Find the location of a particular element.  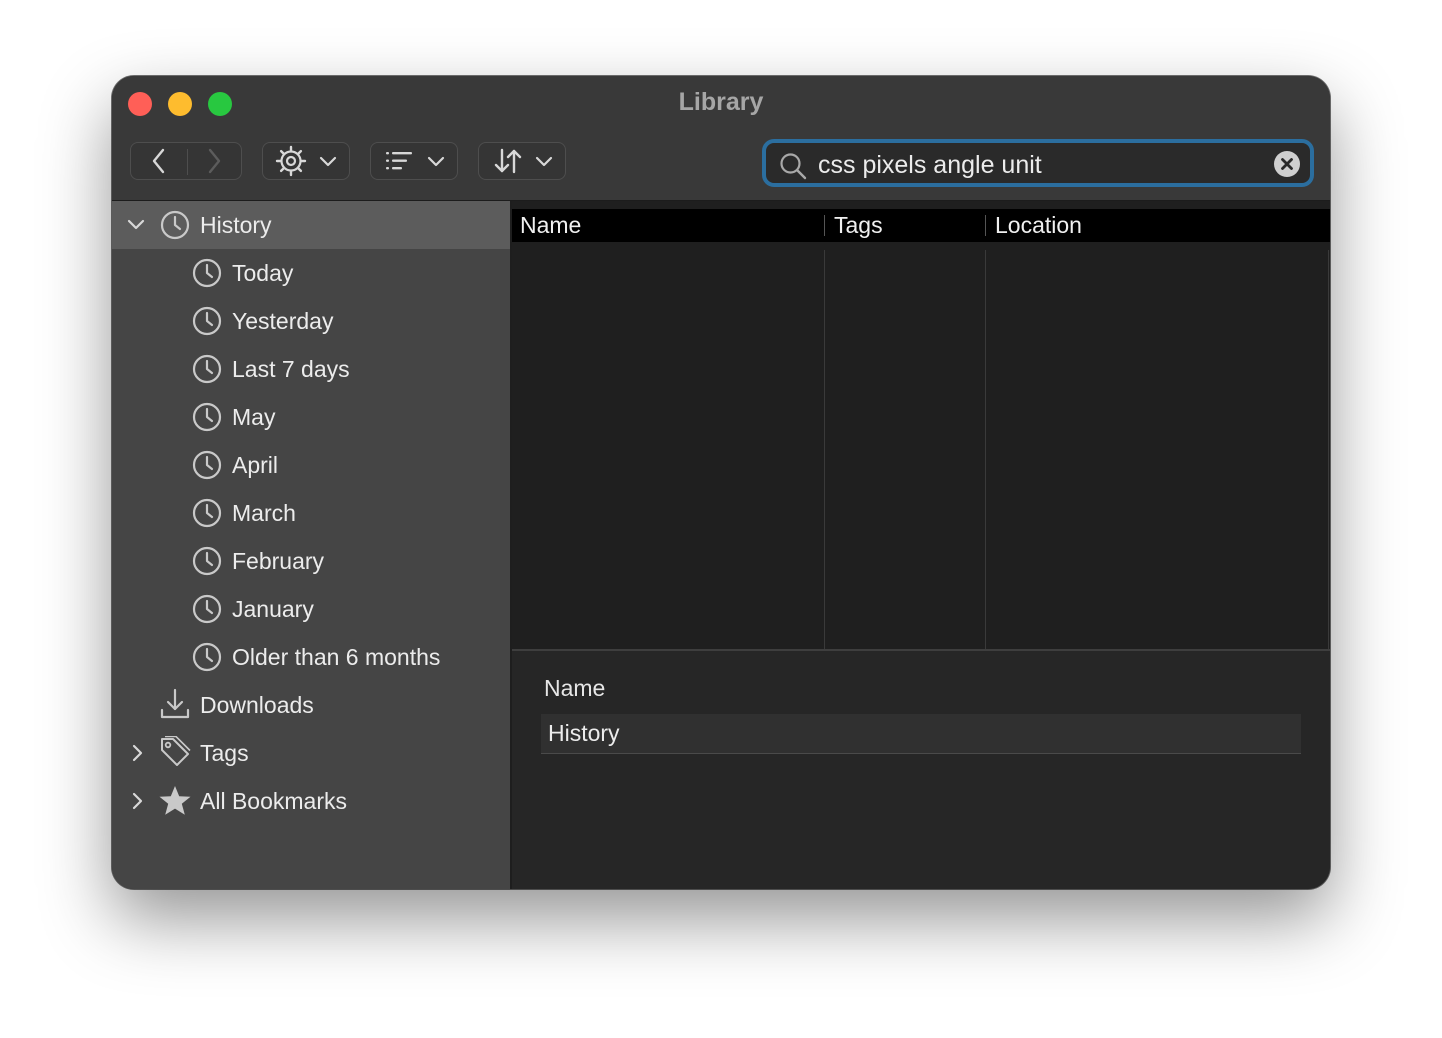

sidebar-item-january: January is located at coordinates (311, 609).